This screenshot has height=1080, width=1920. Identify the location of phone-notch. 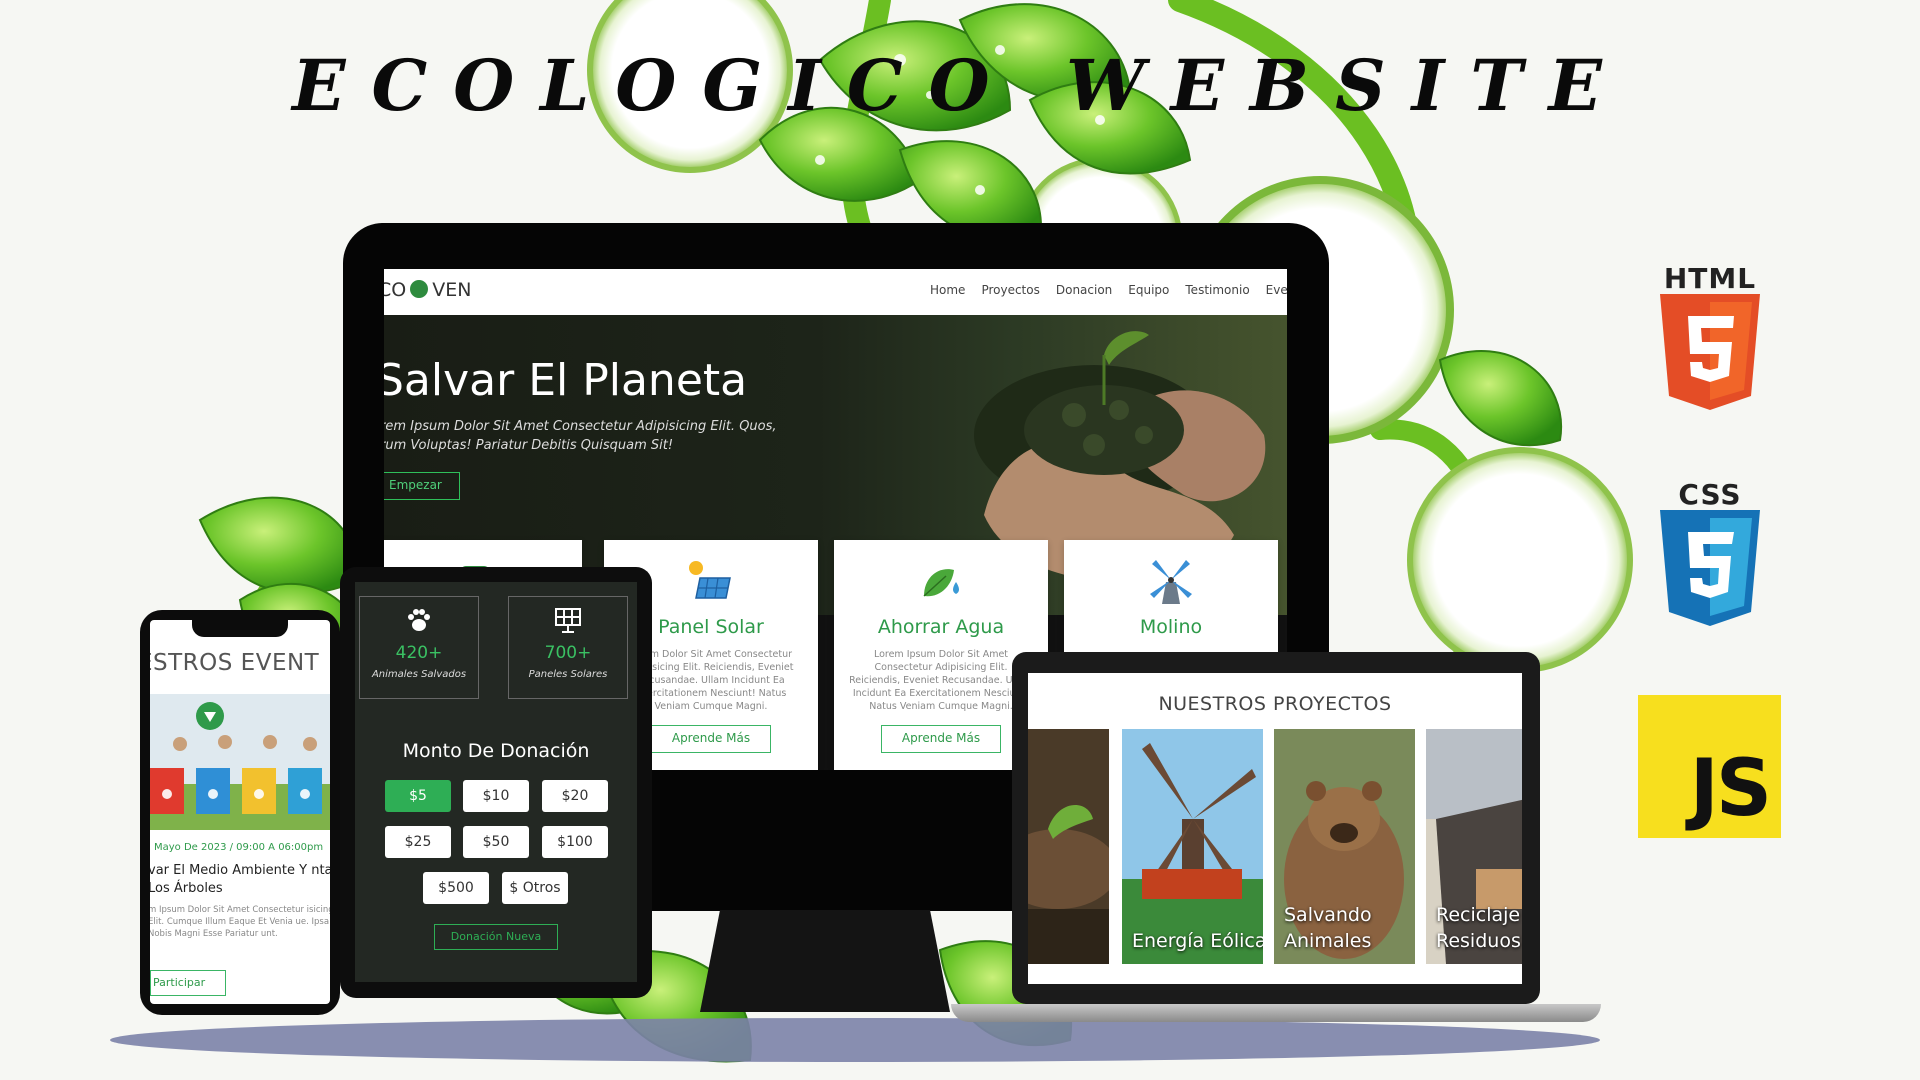
(240, 627).